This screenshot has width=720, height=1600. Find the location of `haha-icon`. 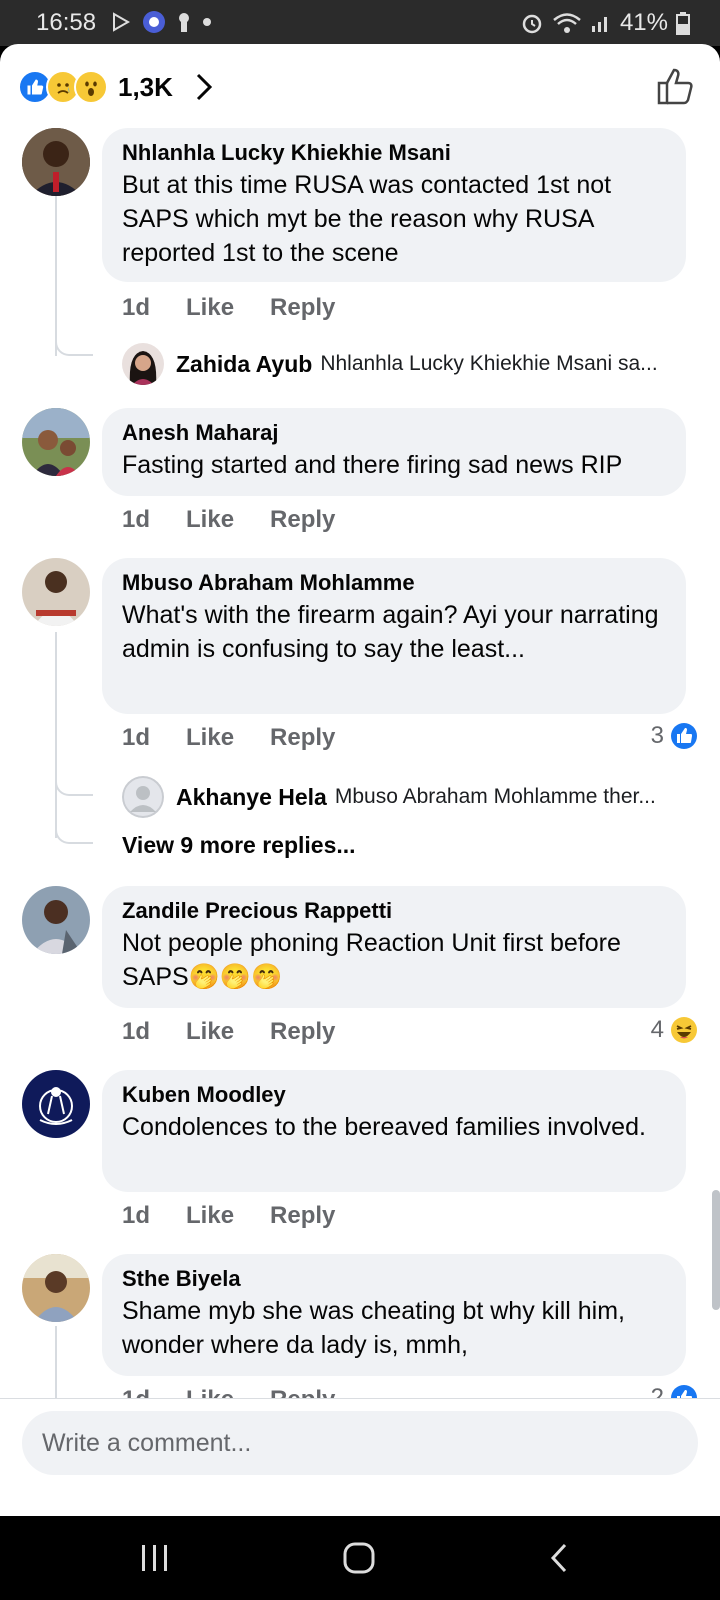

haha-icon is located at coordinates (684, 1030).